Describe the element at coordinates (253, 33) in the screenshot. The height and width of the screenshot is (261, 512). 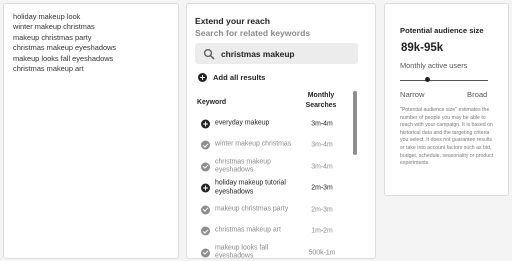
I see `panel-subtitle: Search for related keywords` at that location.